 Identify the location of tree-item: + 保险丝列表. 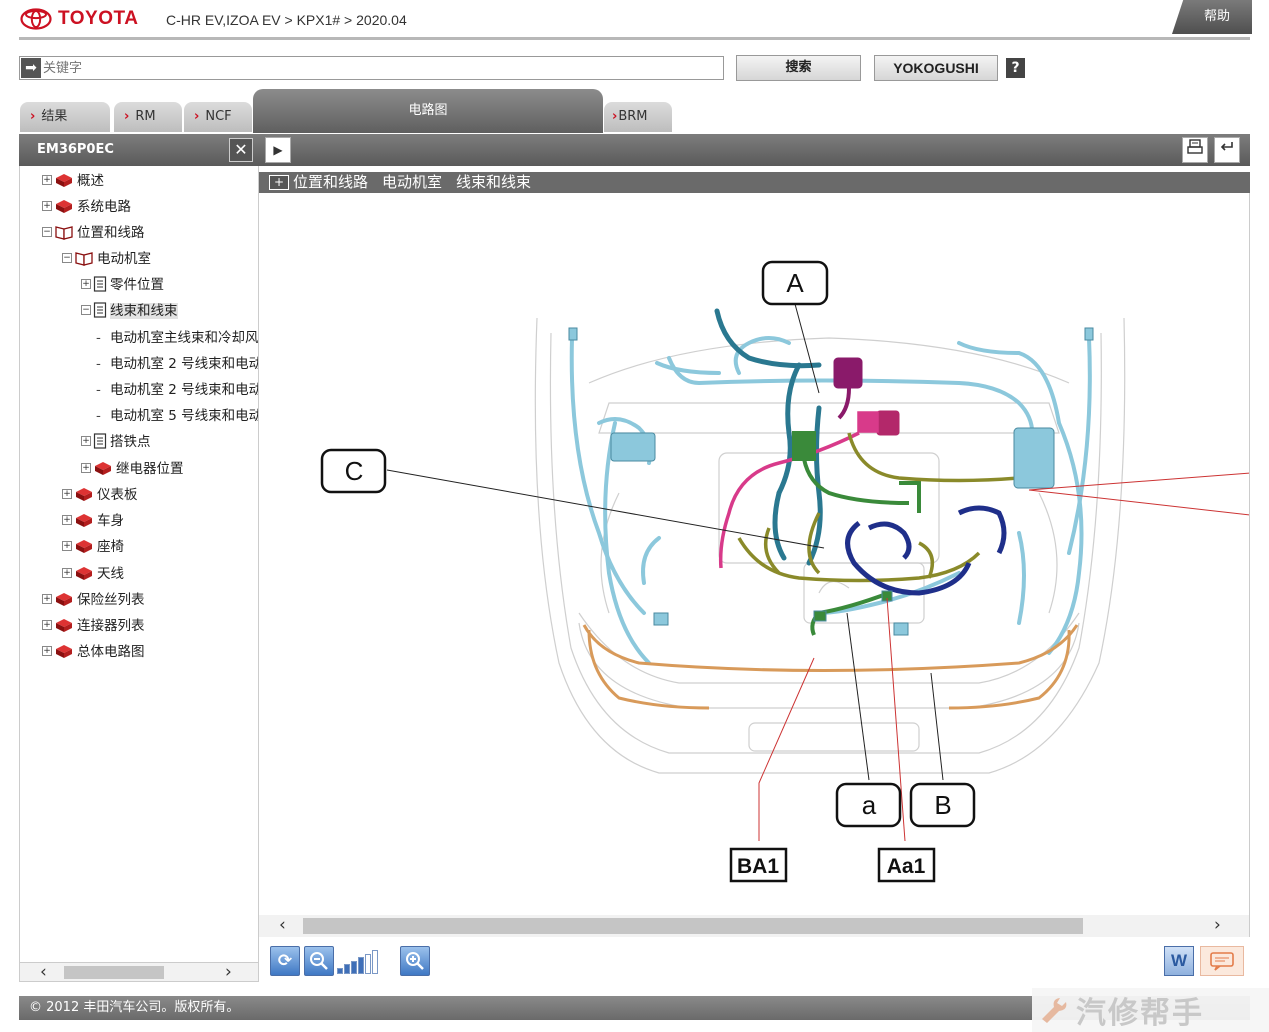
(93, 600).